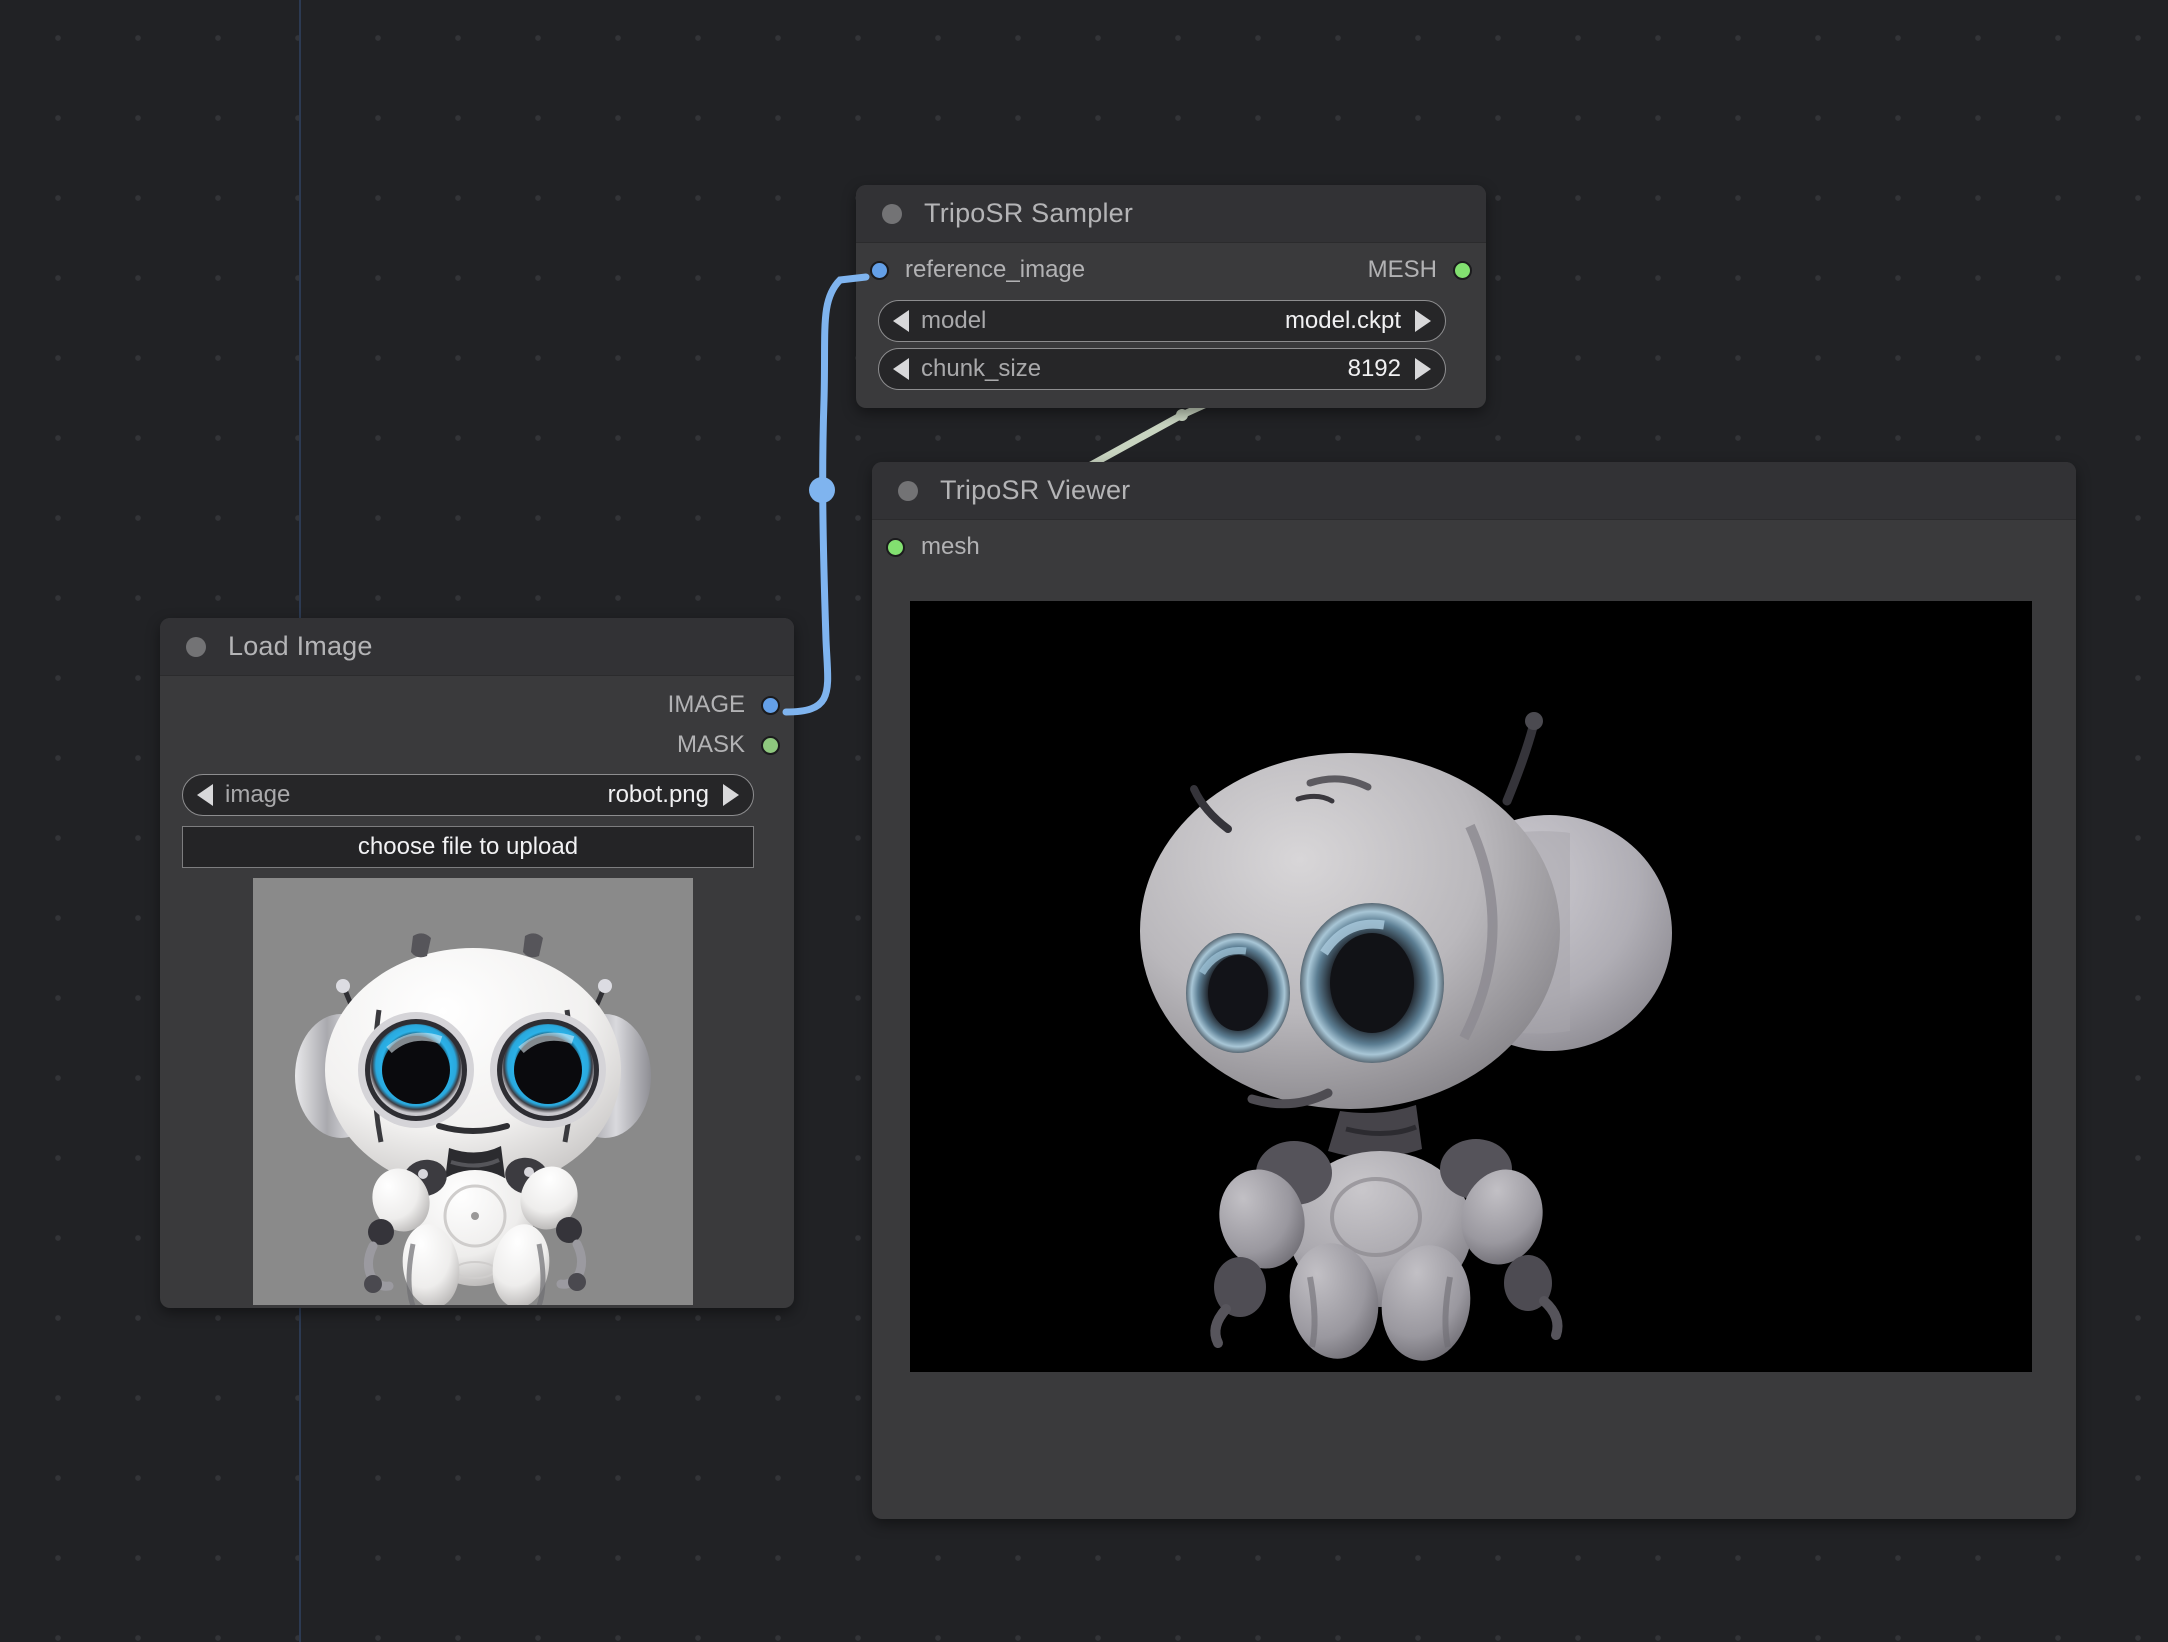 Image resolution: width=2168 pixels, height=1642 pixels. I want to click on output-slot-label: MESH, so click(1402, 269).